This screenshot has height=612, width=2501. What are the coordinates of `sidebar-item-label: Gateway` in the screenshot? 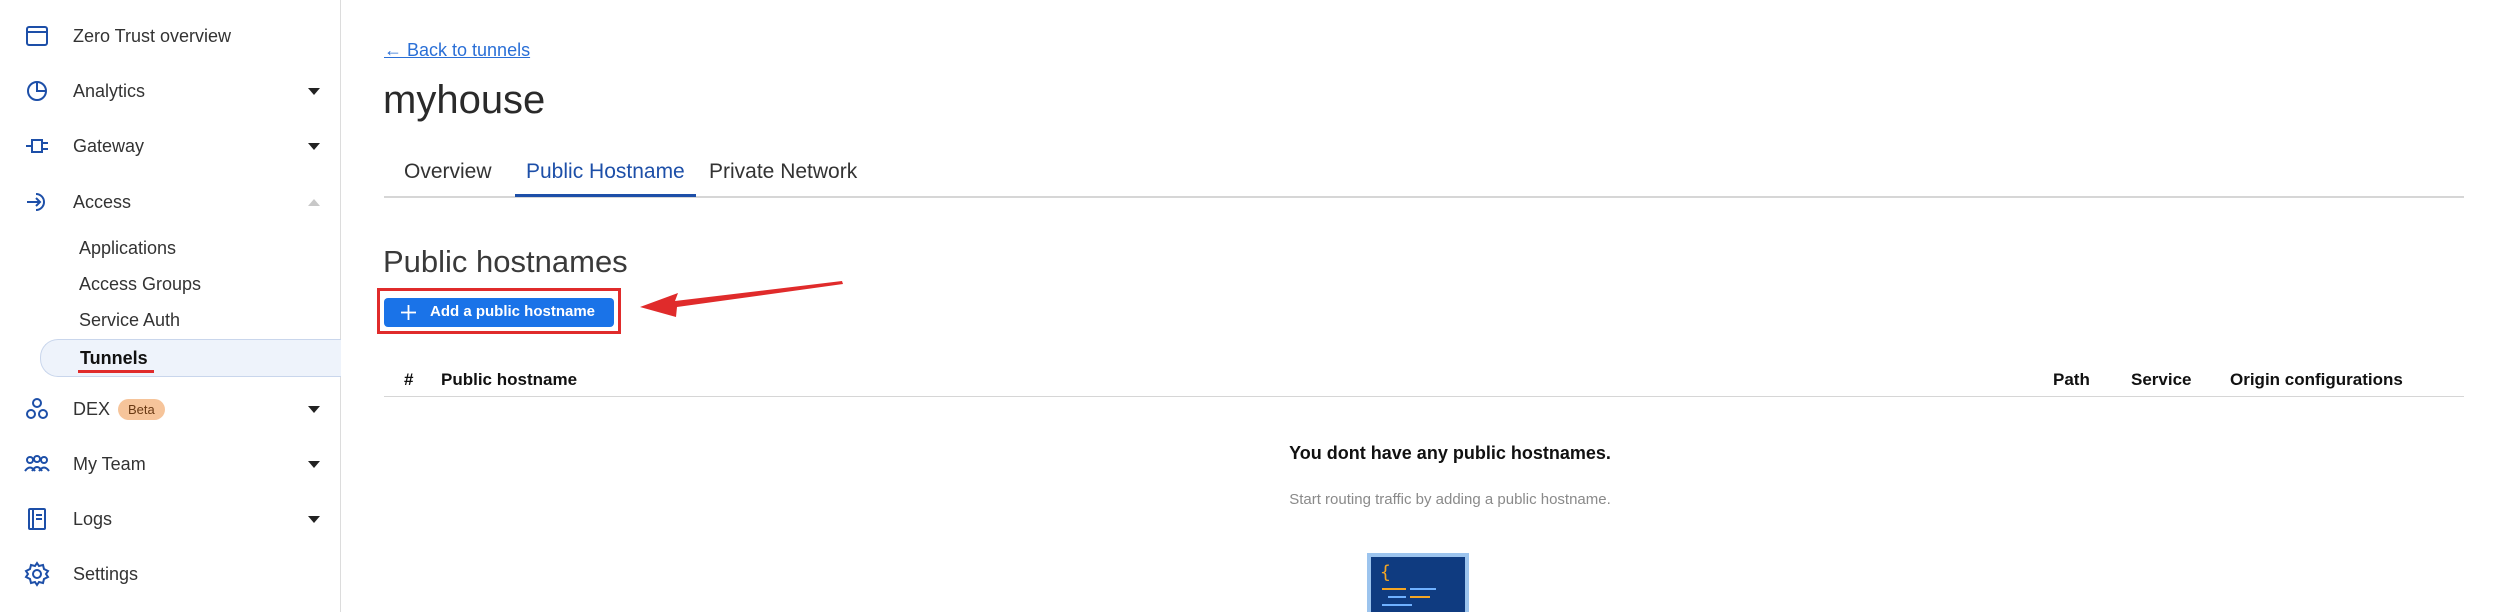 It's located at (109, 145).